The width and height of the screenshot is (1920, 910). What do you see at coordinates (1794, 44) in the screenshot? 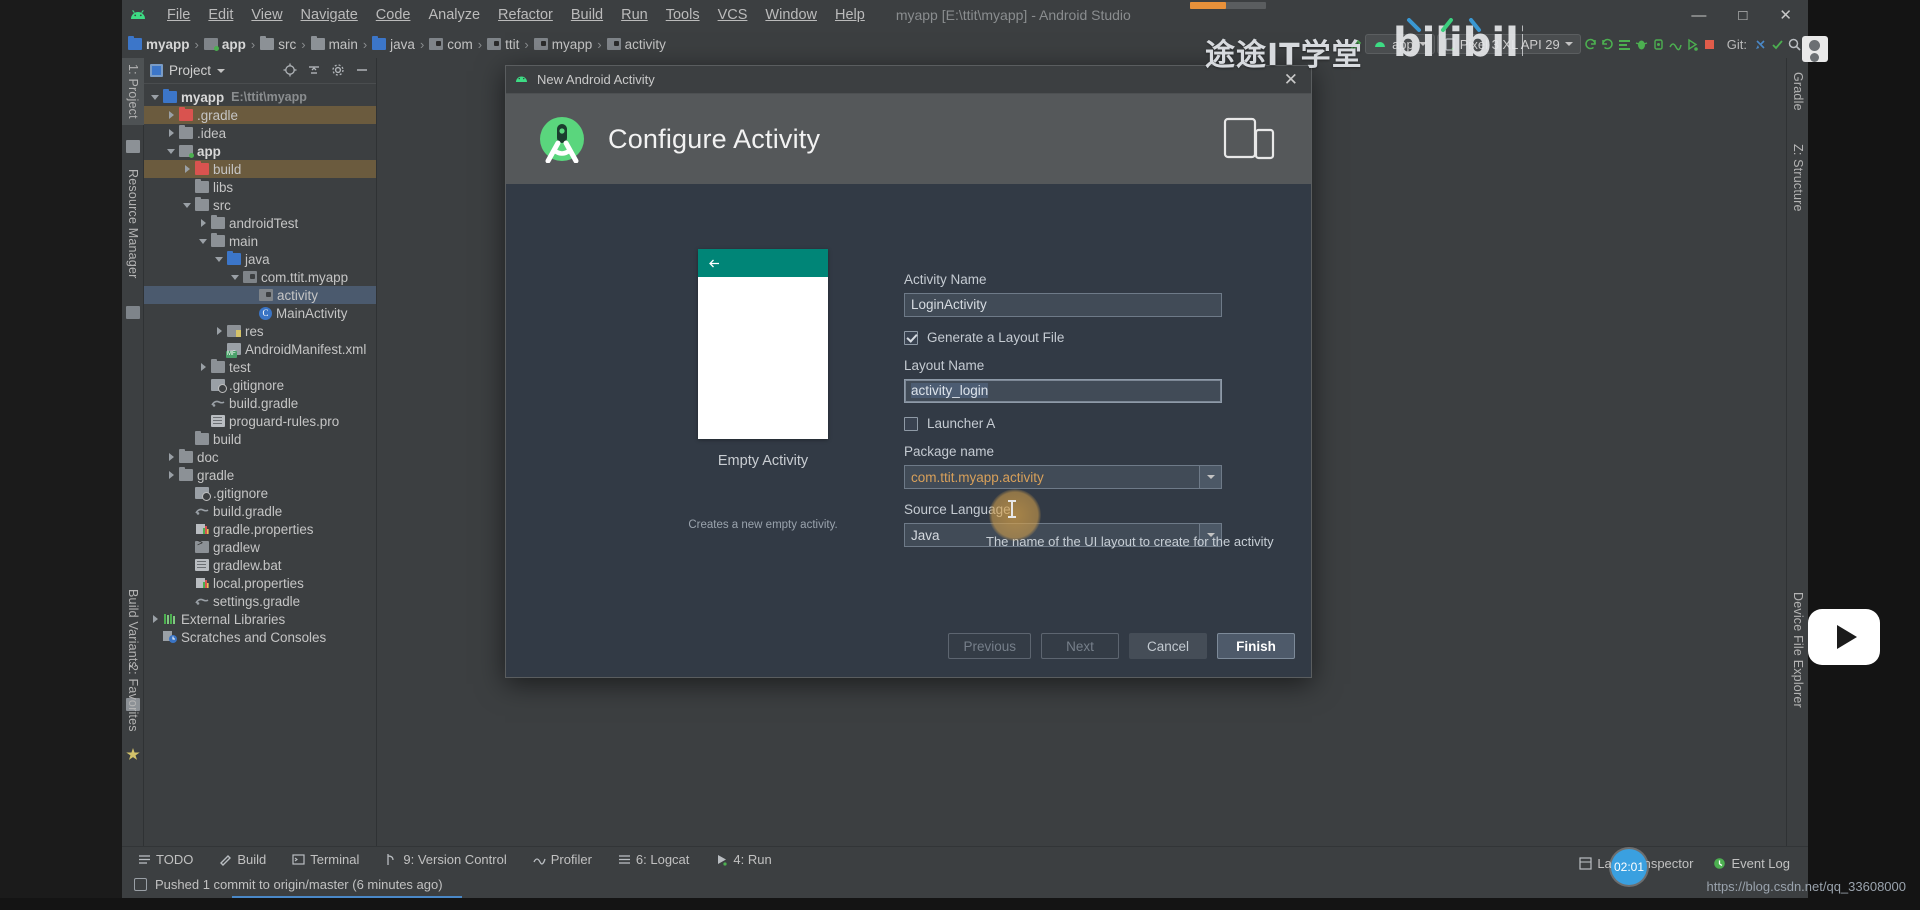
I see `search-icon` at bounding box center [1794, 44].